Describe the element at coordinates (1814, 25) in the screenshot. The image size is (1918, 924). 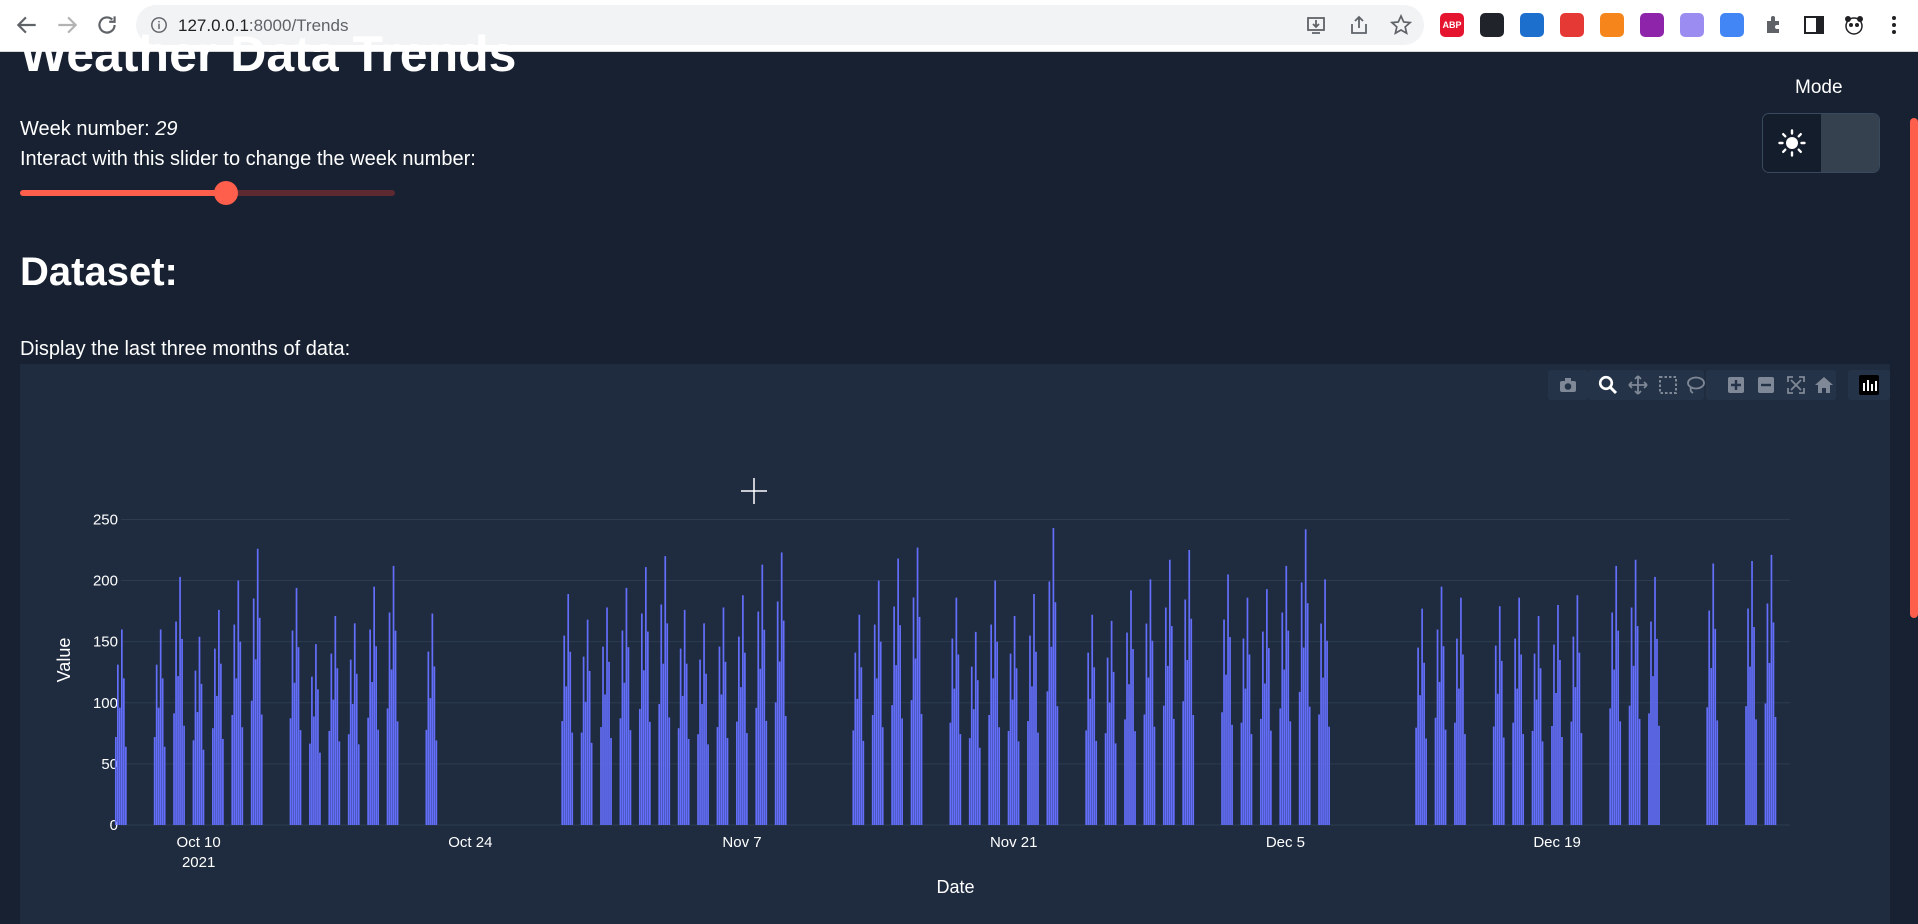
I see `side-panel-icon` at that location.